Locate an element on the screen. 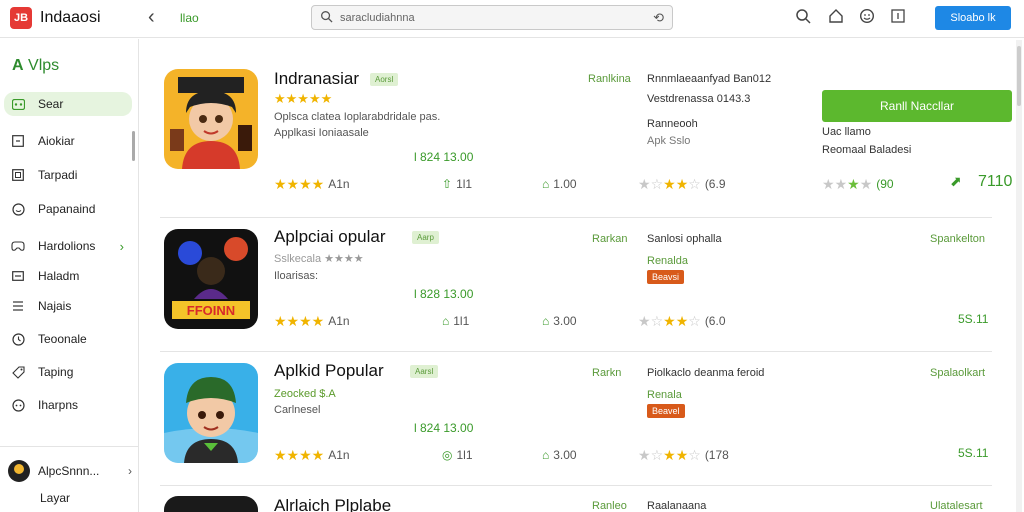 The width and height of the screenshot is (1024, 512). sidebar-item-aiokiar: Aiokiar is located at coordinates (68, 141).